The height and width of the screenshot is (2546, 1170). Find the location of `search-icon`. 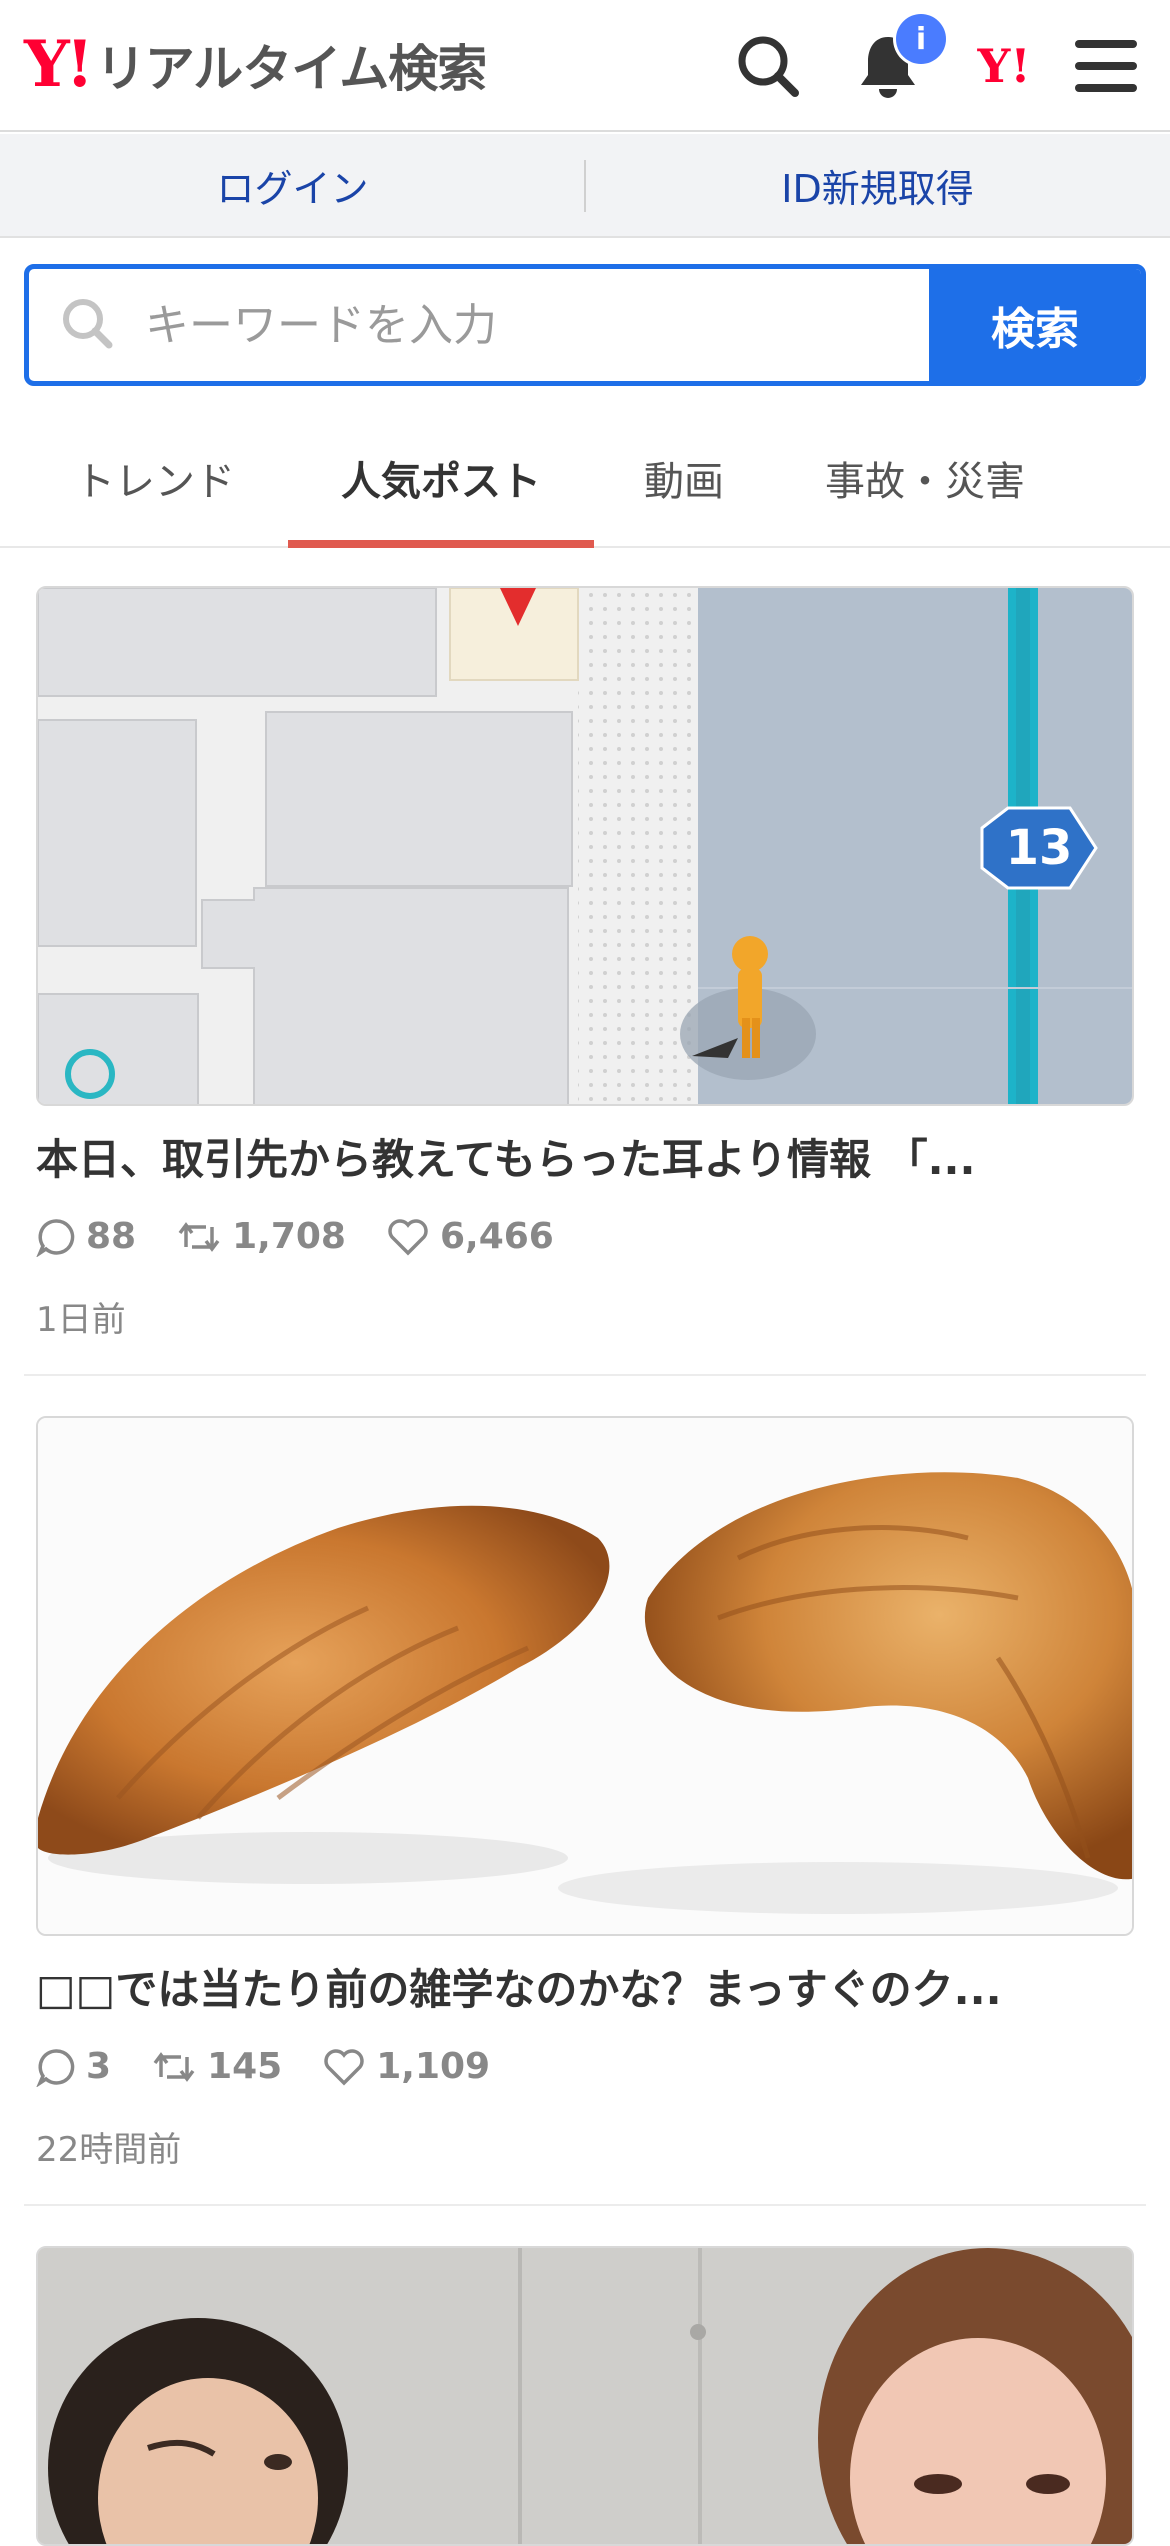

search-icon is located at coordinates (768, 66).